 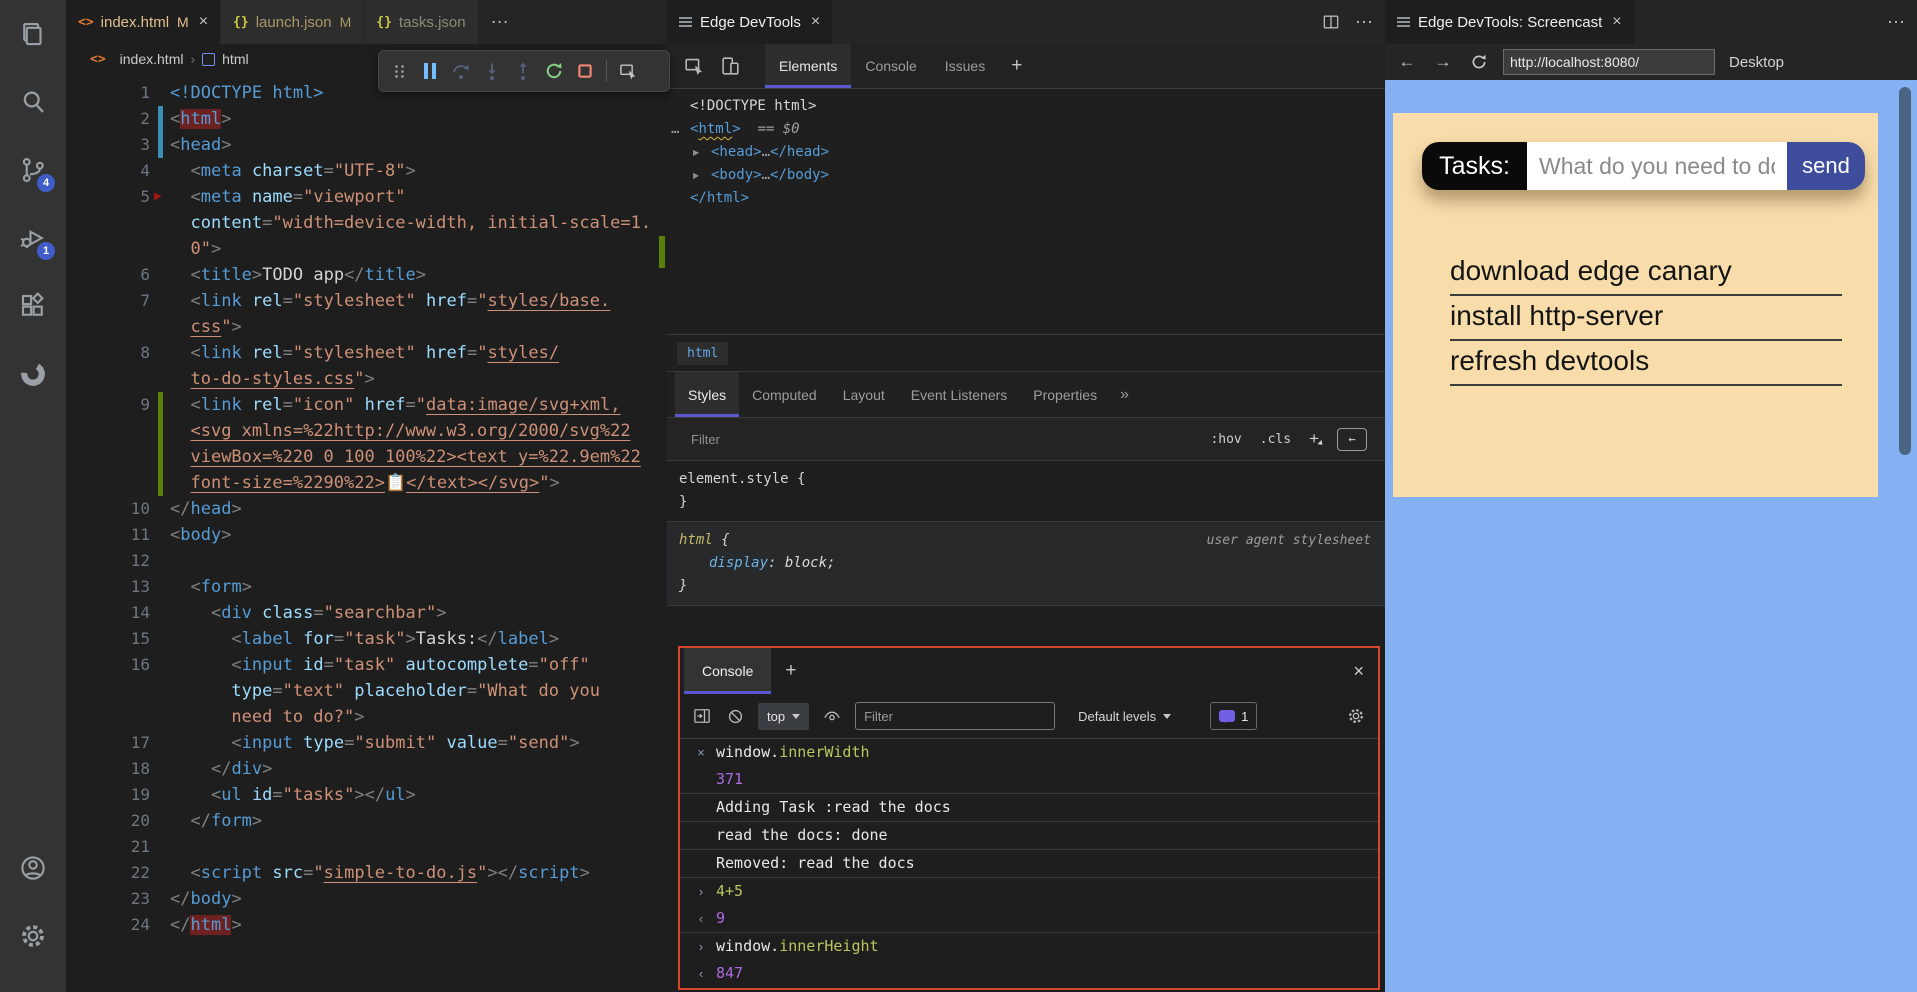 What do you see at coordinates (366, 769) in the screenshot?
I see `code-line: 18 </div>` at bounding box center [366, 769].